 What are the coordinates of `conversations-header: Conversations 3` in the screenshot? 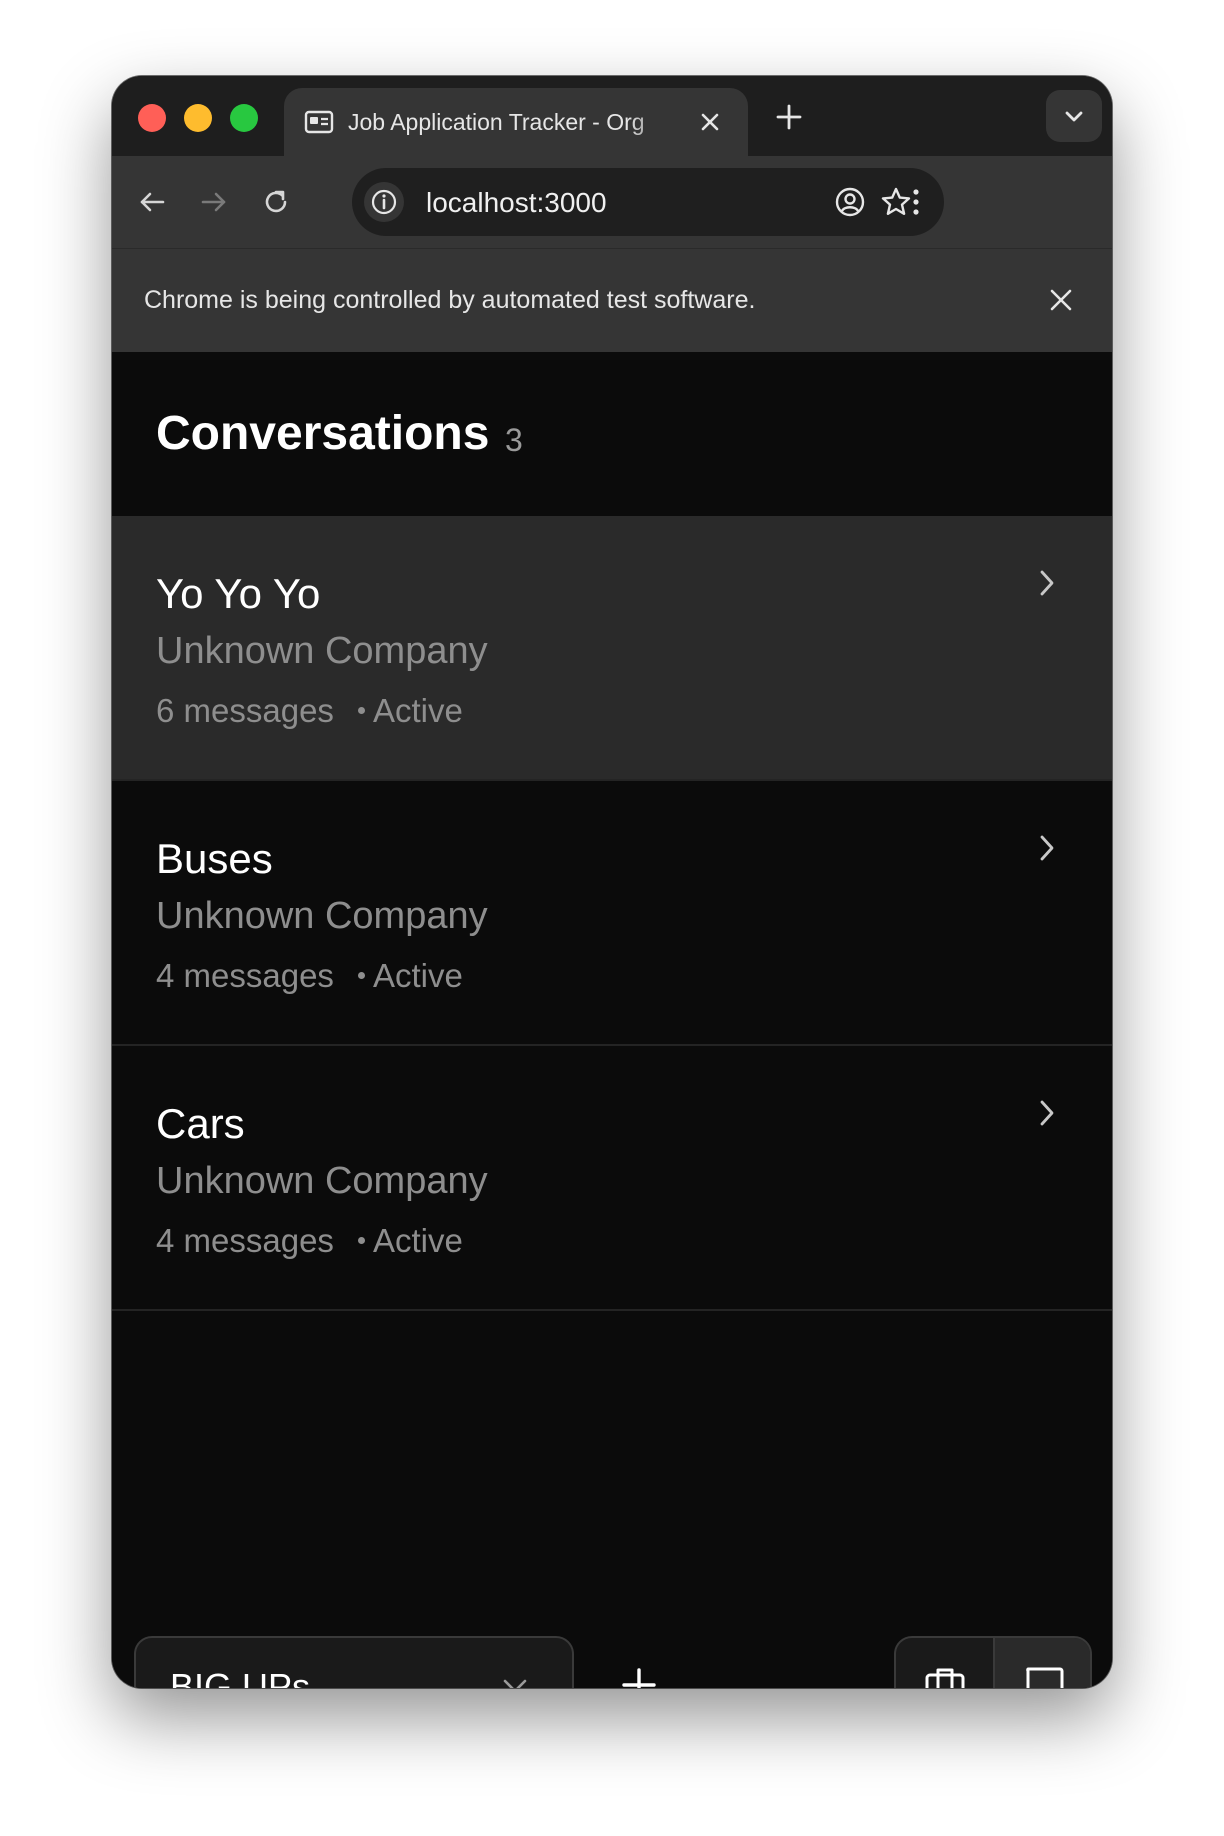 It's located at (612, 434).